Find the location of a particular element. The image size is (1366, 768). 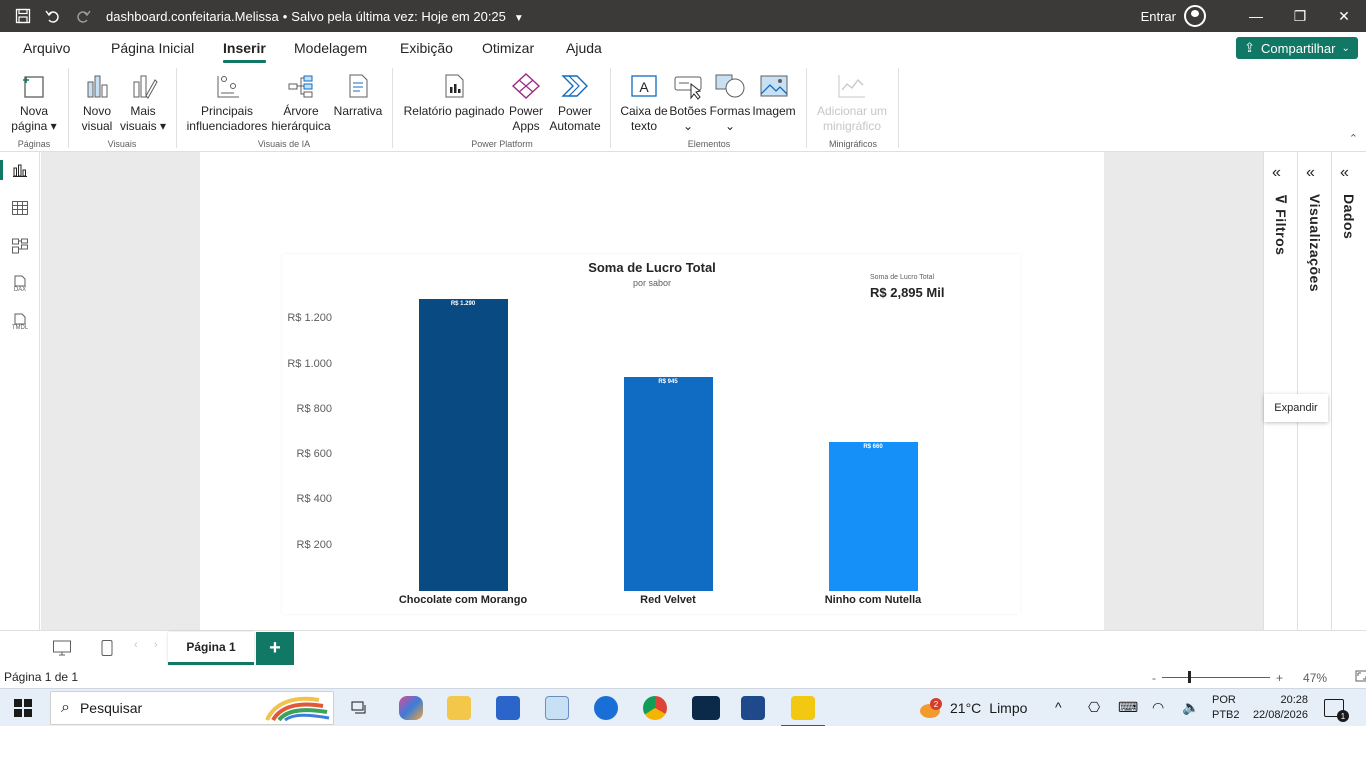

narrative-button: Narrativa is located at coordinates (358, 94).